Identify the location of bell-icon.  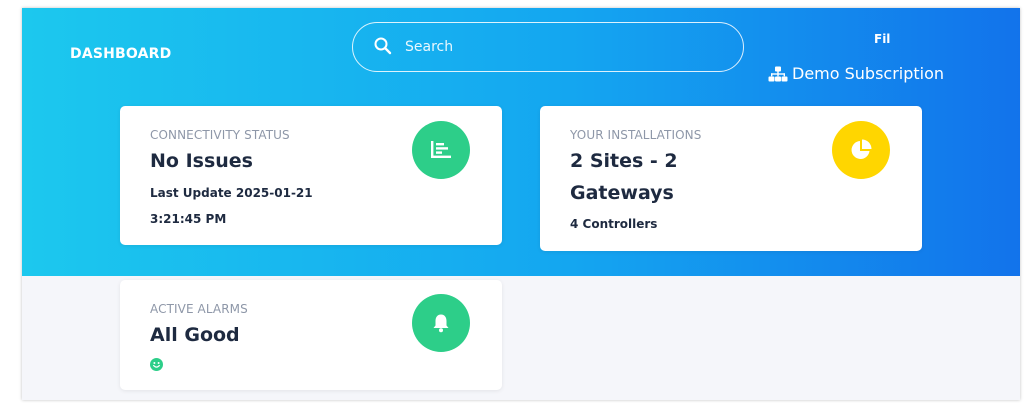
(441, 323).